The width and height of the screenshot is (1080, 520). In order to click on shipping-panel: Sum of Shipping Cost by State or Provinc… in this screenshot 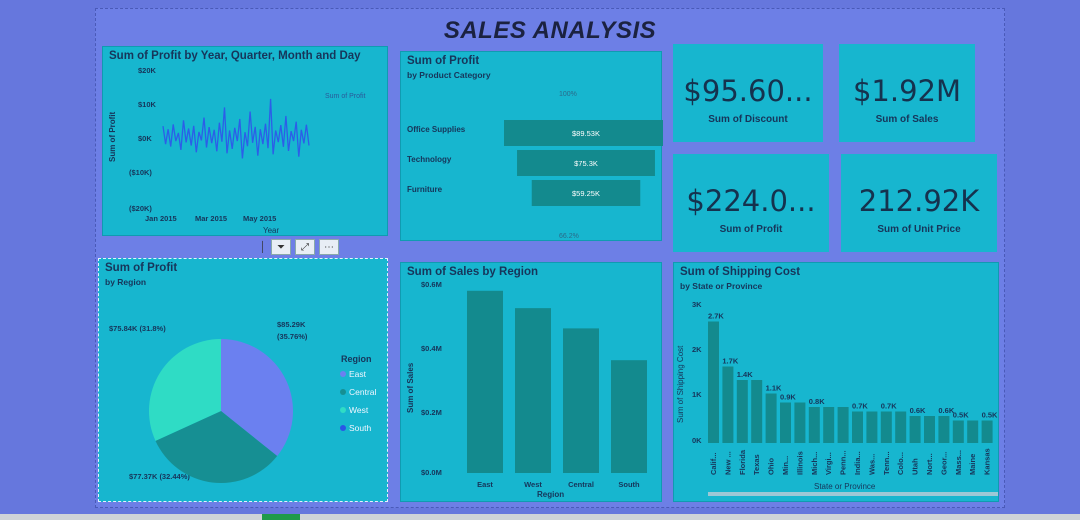, I will do `click(836, 382)`.